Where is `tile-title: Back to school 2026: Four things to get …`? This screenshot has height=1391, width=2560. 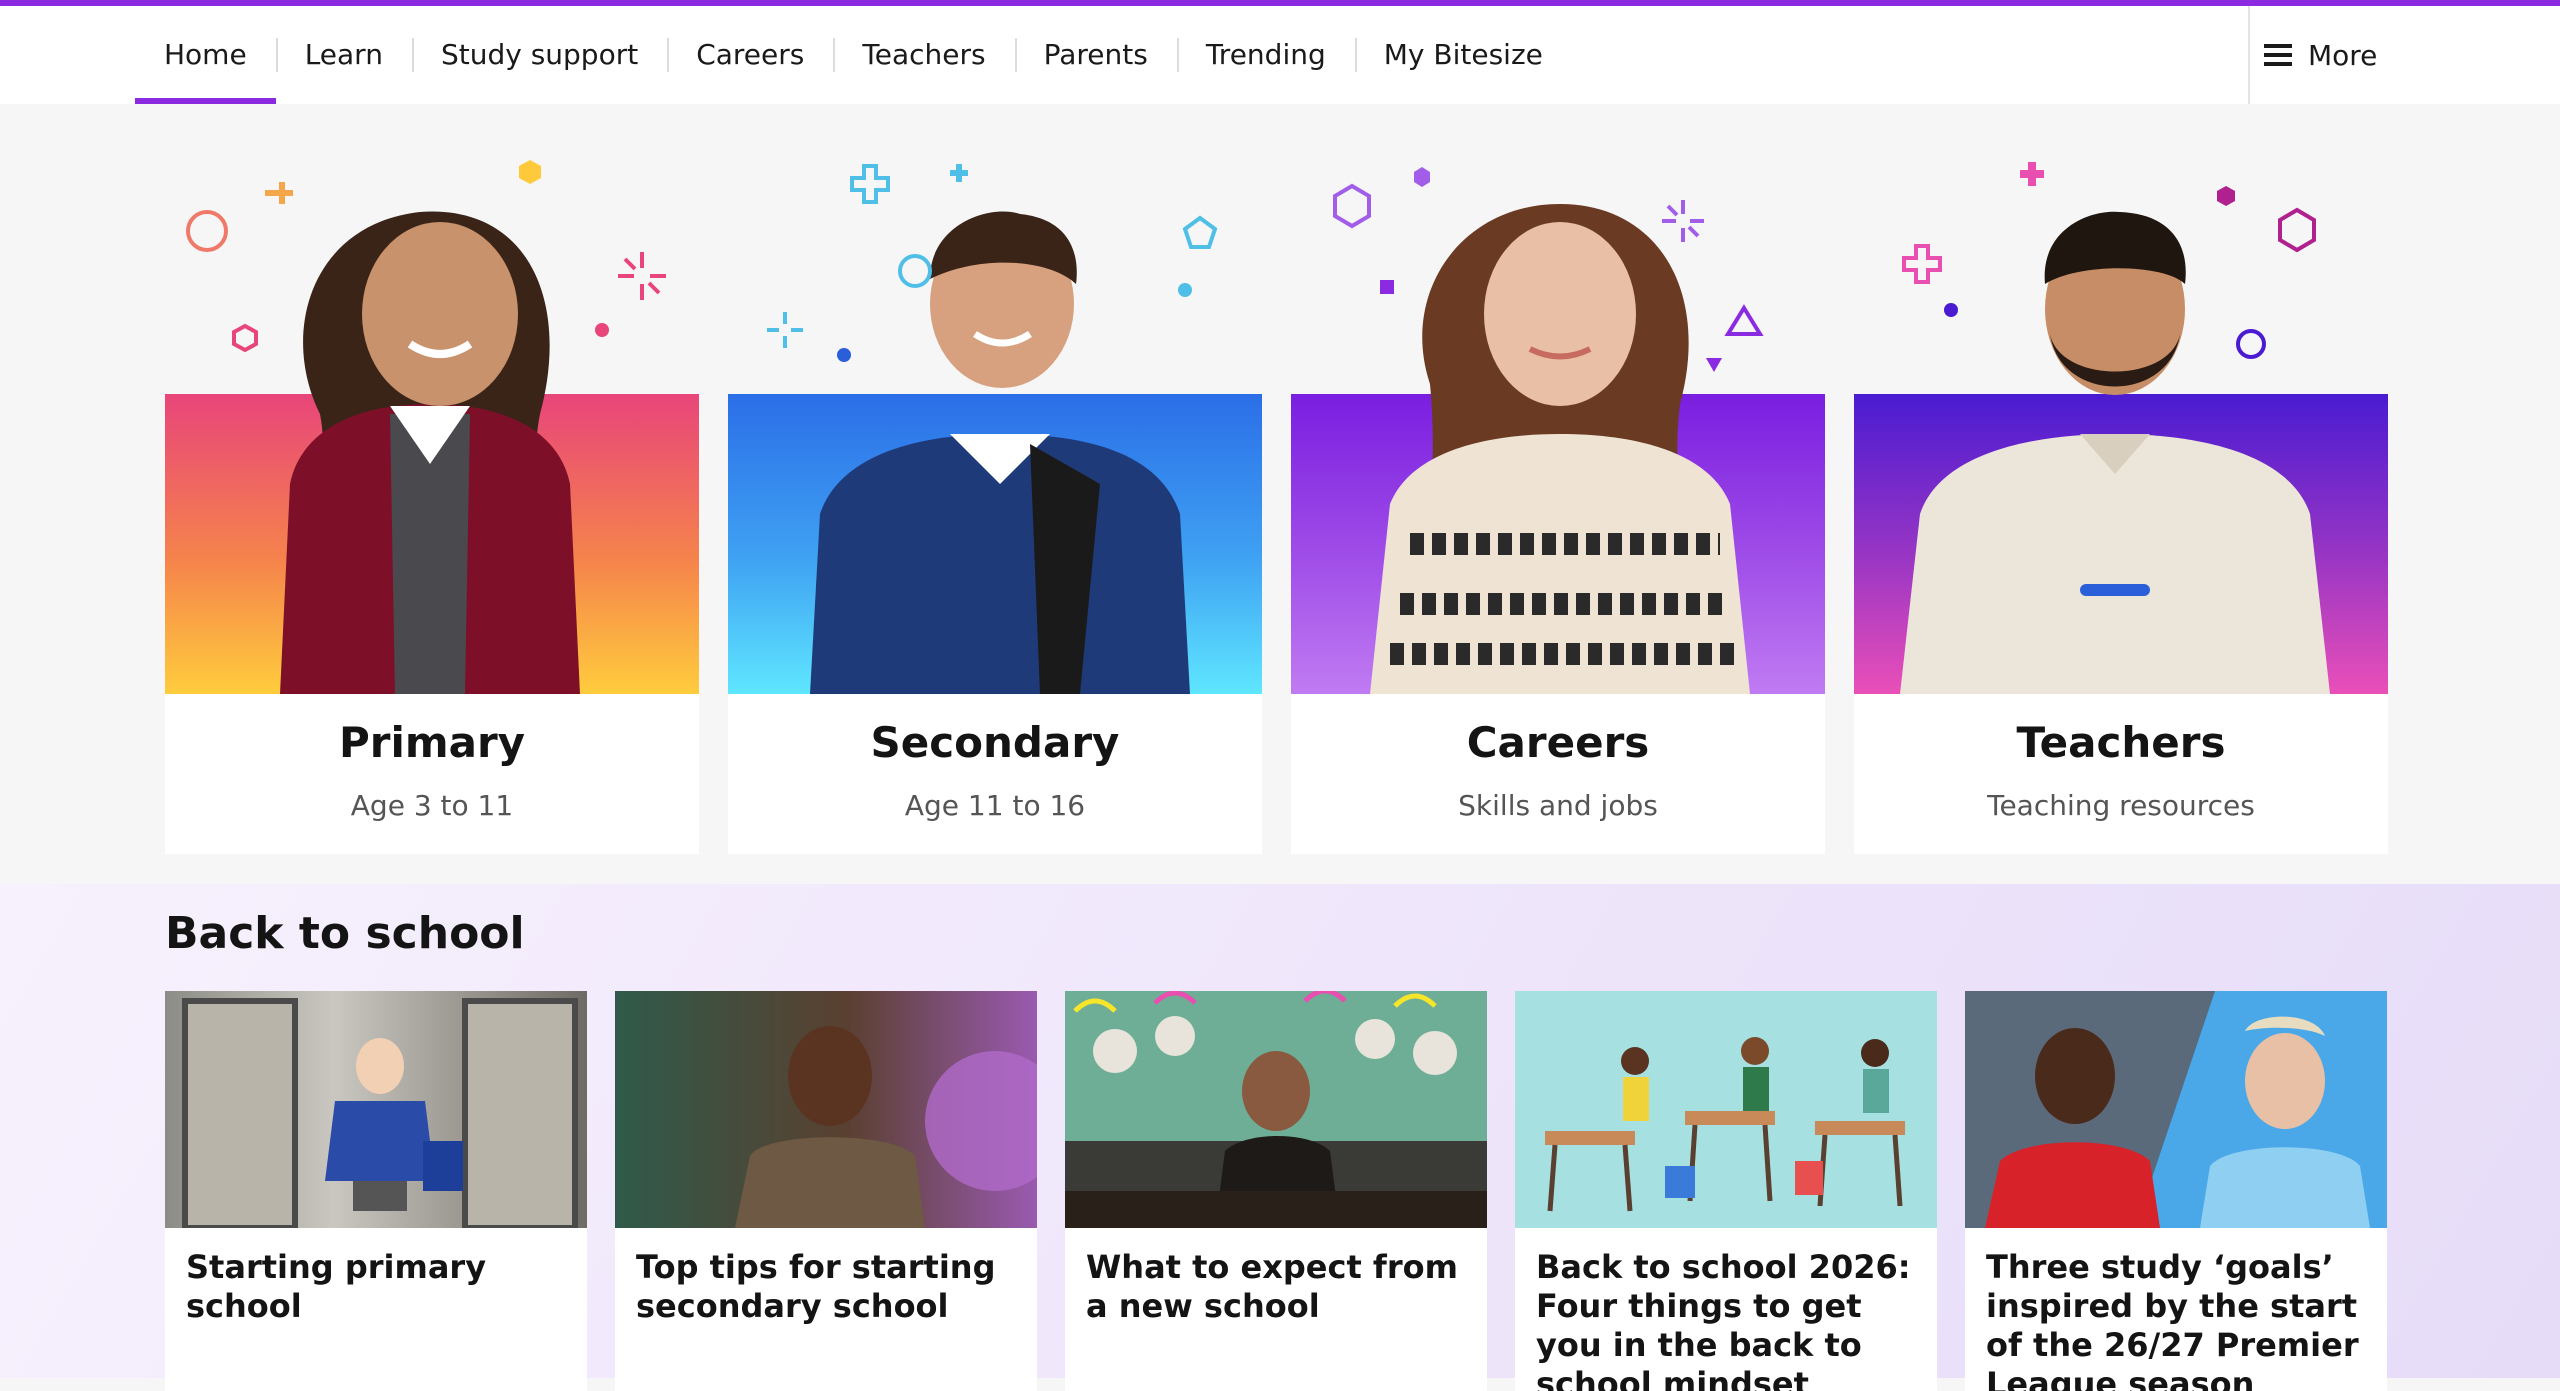 tile-title: Back to school 2026: Four things to get … is located at coordinates (1723, 1319).